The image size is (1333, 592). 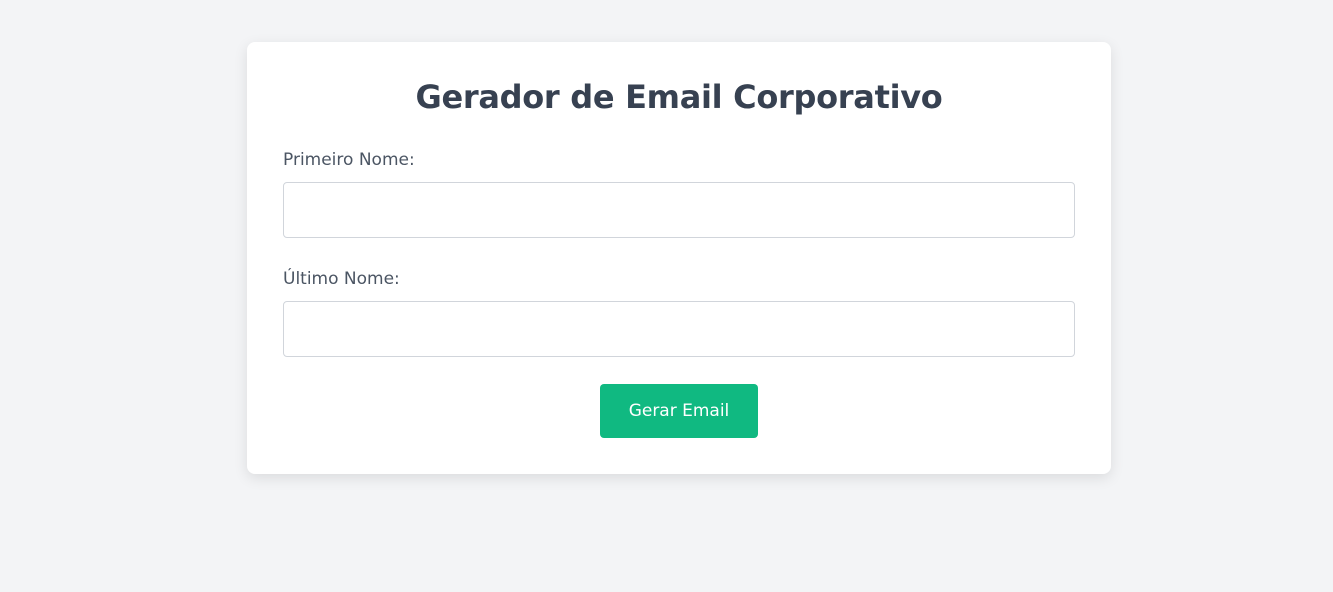 I want to click on first-name-label: Primeiro Nome:, so click(x=349, y=160).